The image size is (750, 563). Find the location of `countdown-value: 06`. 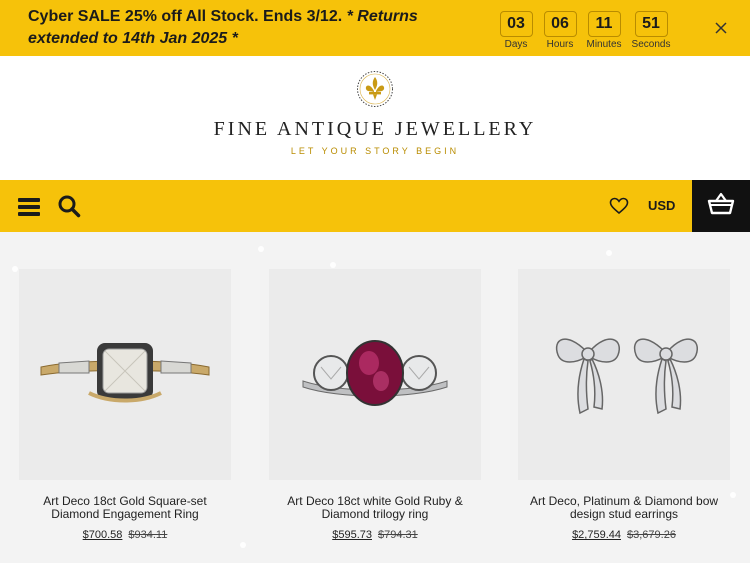

countdown-value: 06 is located at coordinates (560, 24).